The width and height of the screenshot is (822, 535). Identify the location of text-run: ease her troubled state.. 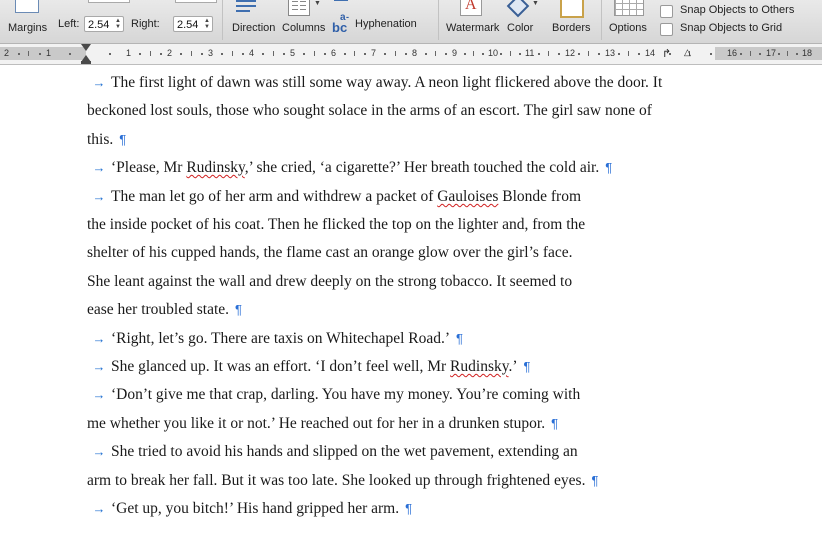
(158, 309).